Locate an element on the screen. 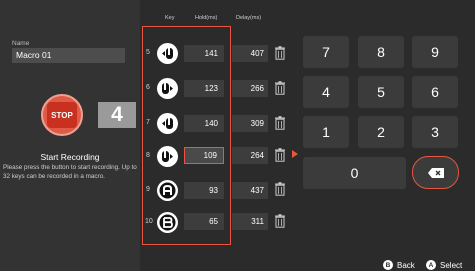  a-glyph-icon: A is located at coordinates (431, 265).